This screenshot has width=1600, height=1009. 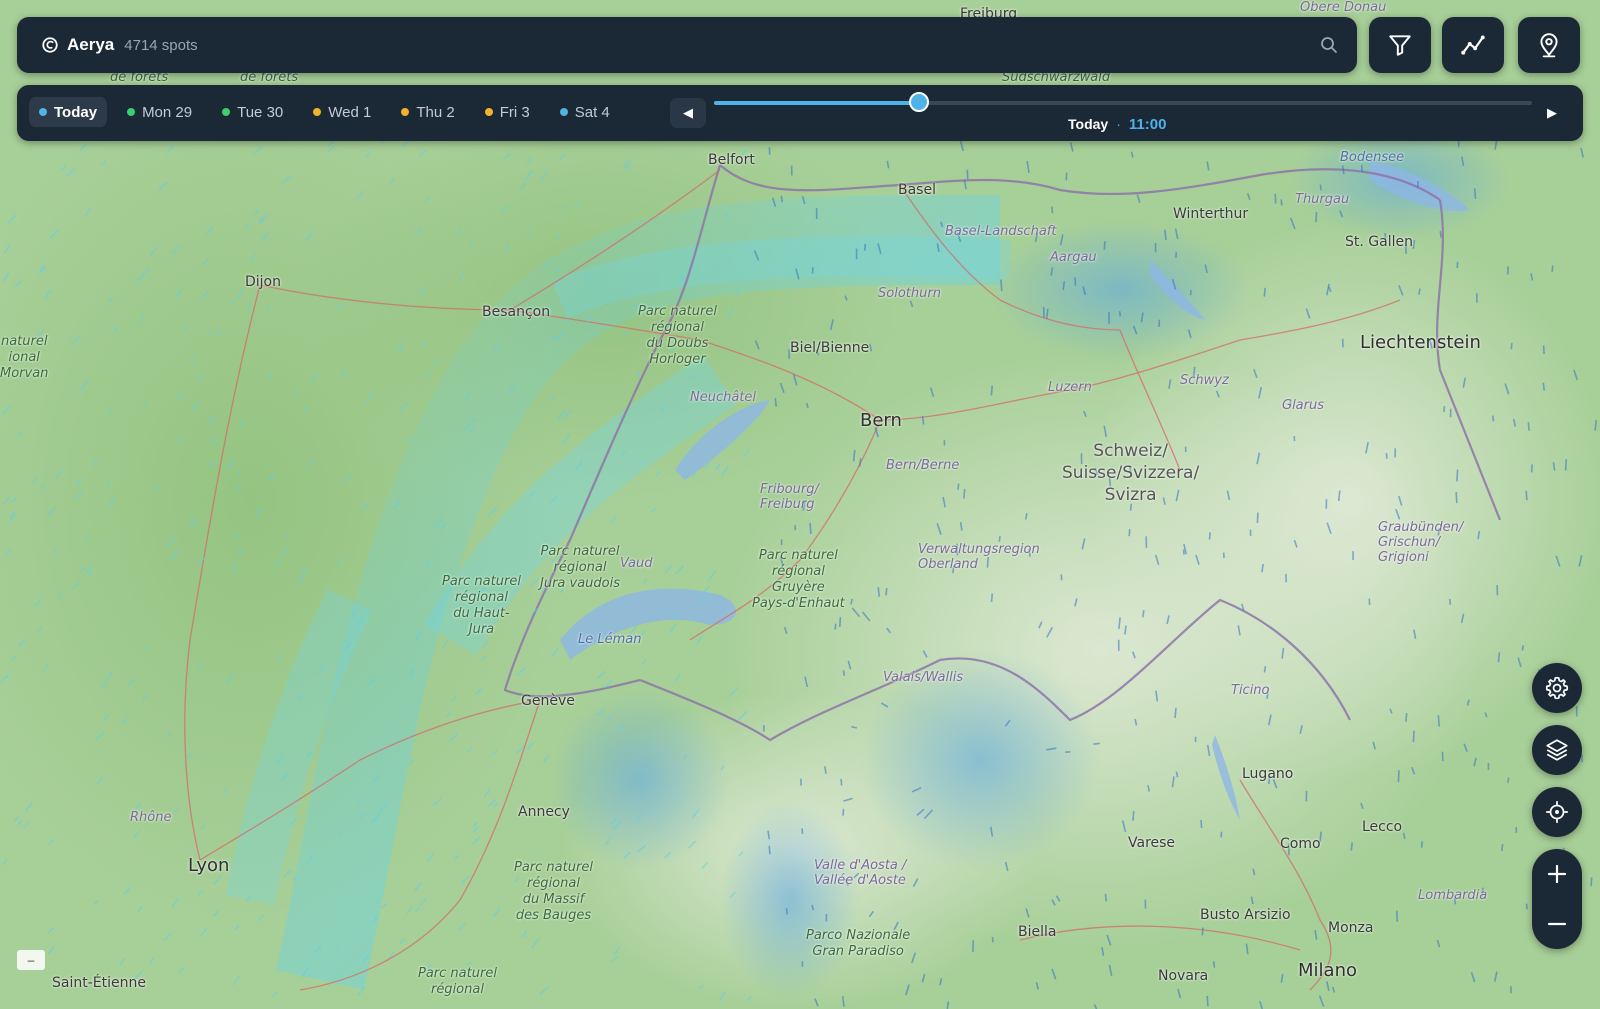 I want to click on prev-time-button: ◀, so click(x=688, y=113).